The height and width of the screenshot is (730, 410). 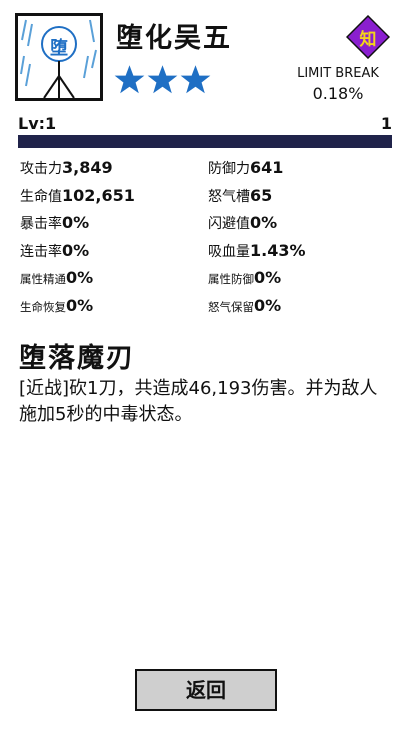 I want to click on stat-element-defense: 属性防御0%, so click(x=244, y=277).